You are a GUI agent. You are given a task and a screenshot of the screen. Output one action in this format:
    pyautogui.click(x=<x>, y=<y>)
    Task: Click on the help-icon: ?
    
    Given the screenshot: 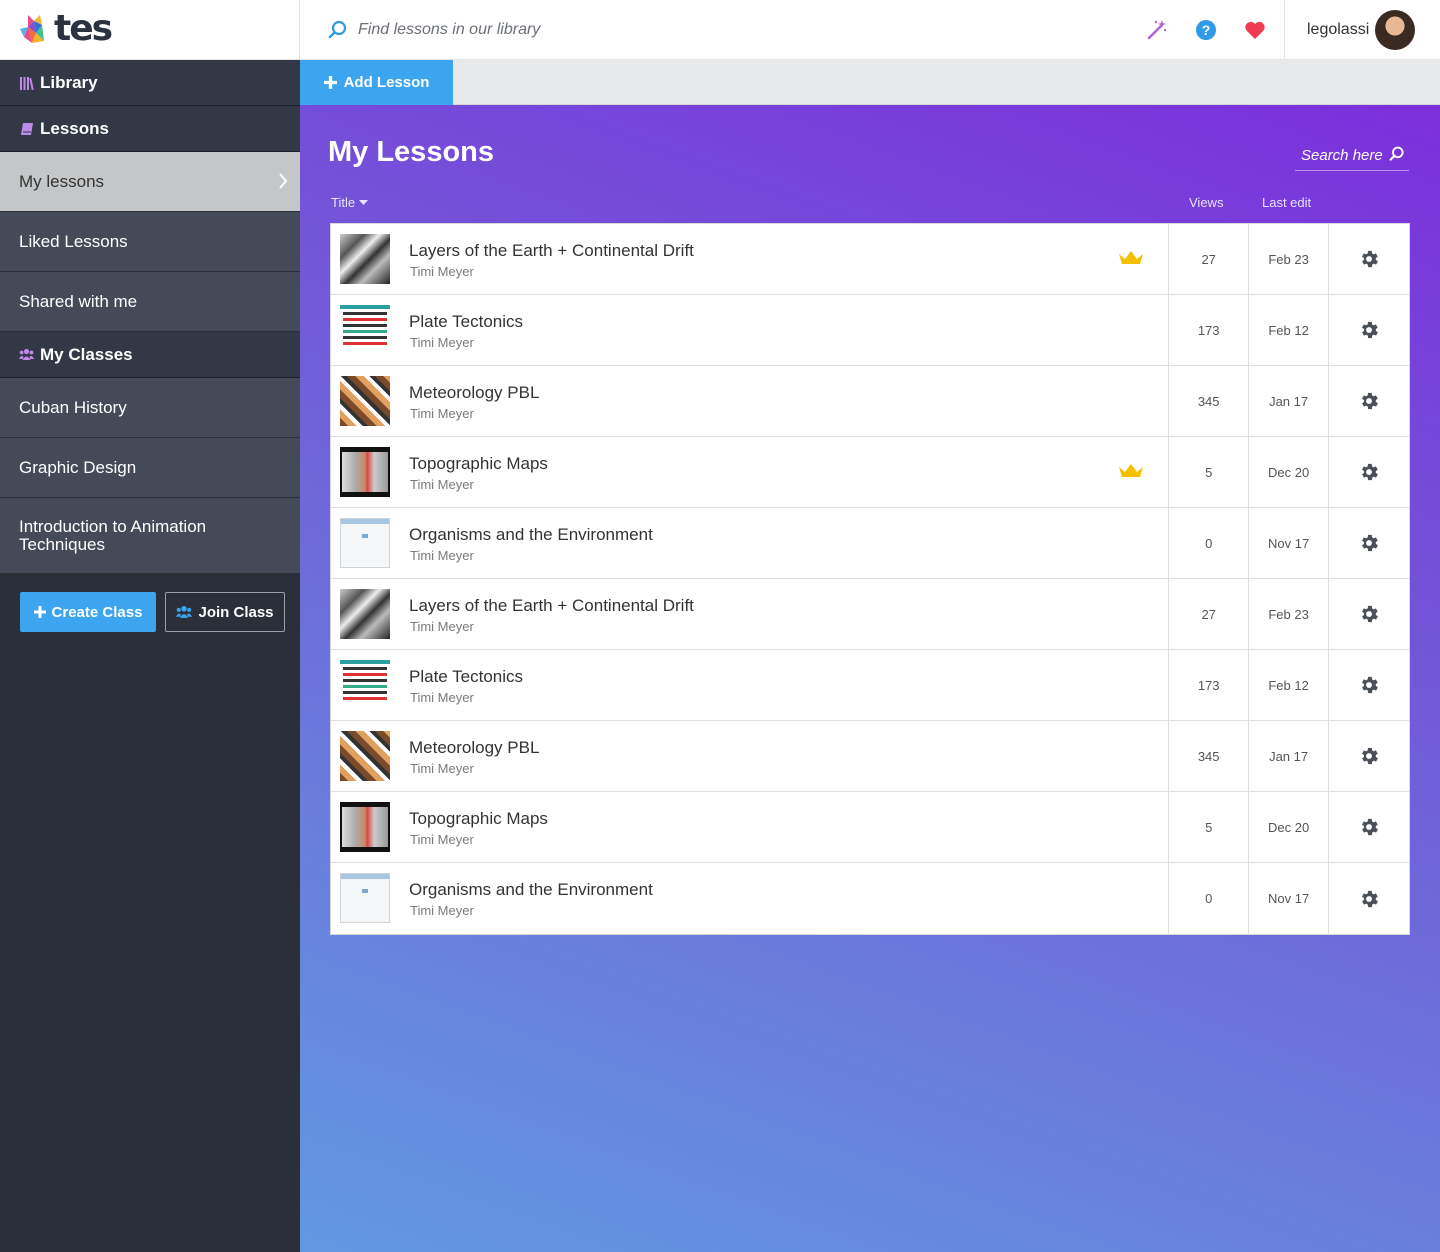 What is the action you would take?
    pyautogui.click(x=1206, y=30)
    